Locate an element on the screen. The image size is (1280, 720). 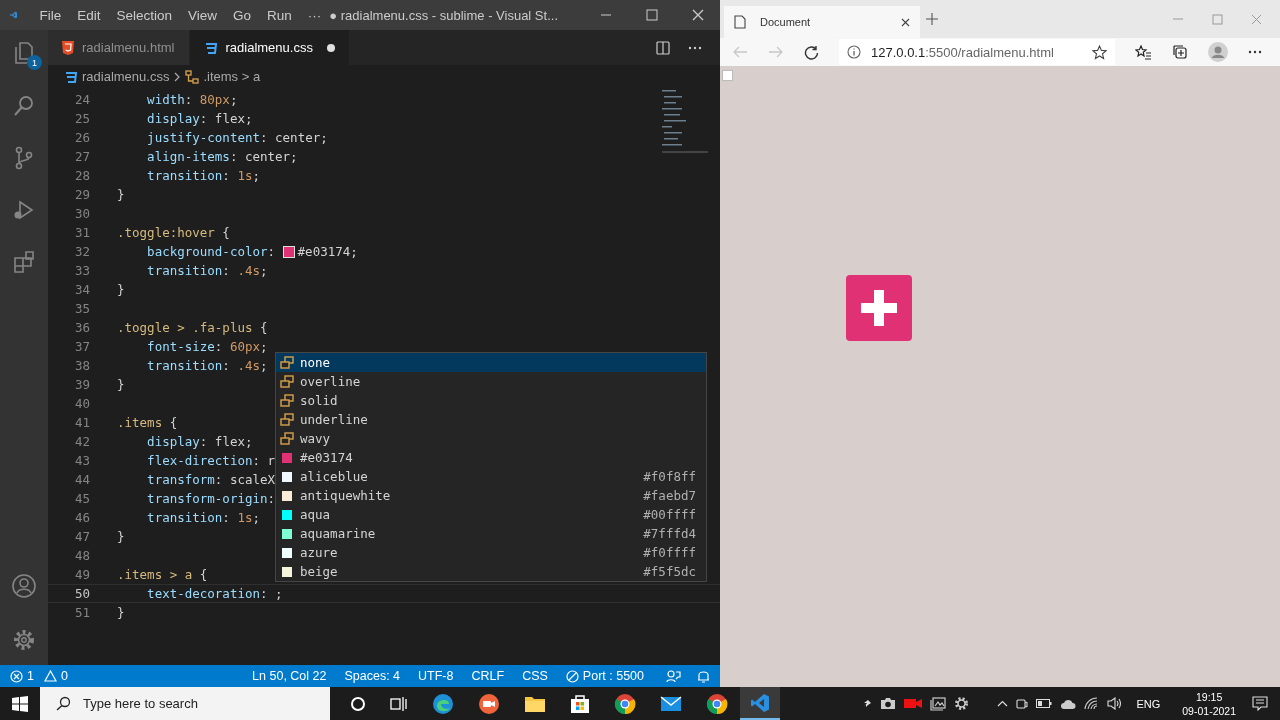
line-number: 45 is located at coordinates (81, 498).